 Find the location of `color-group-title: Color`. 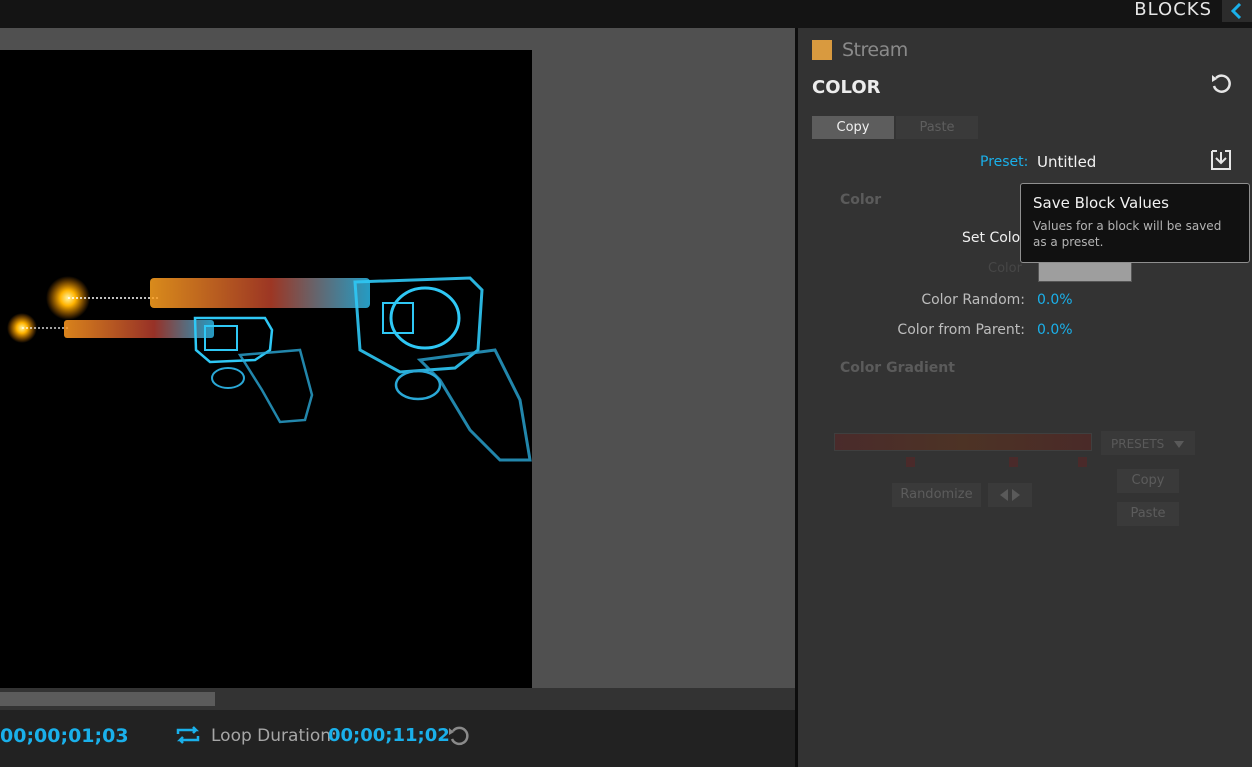

color-group-title: Color is located at coordinates (861, 200).